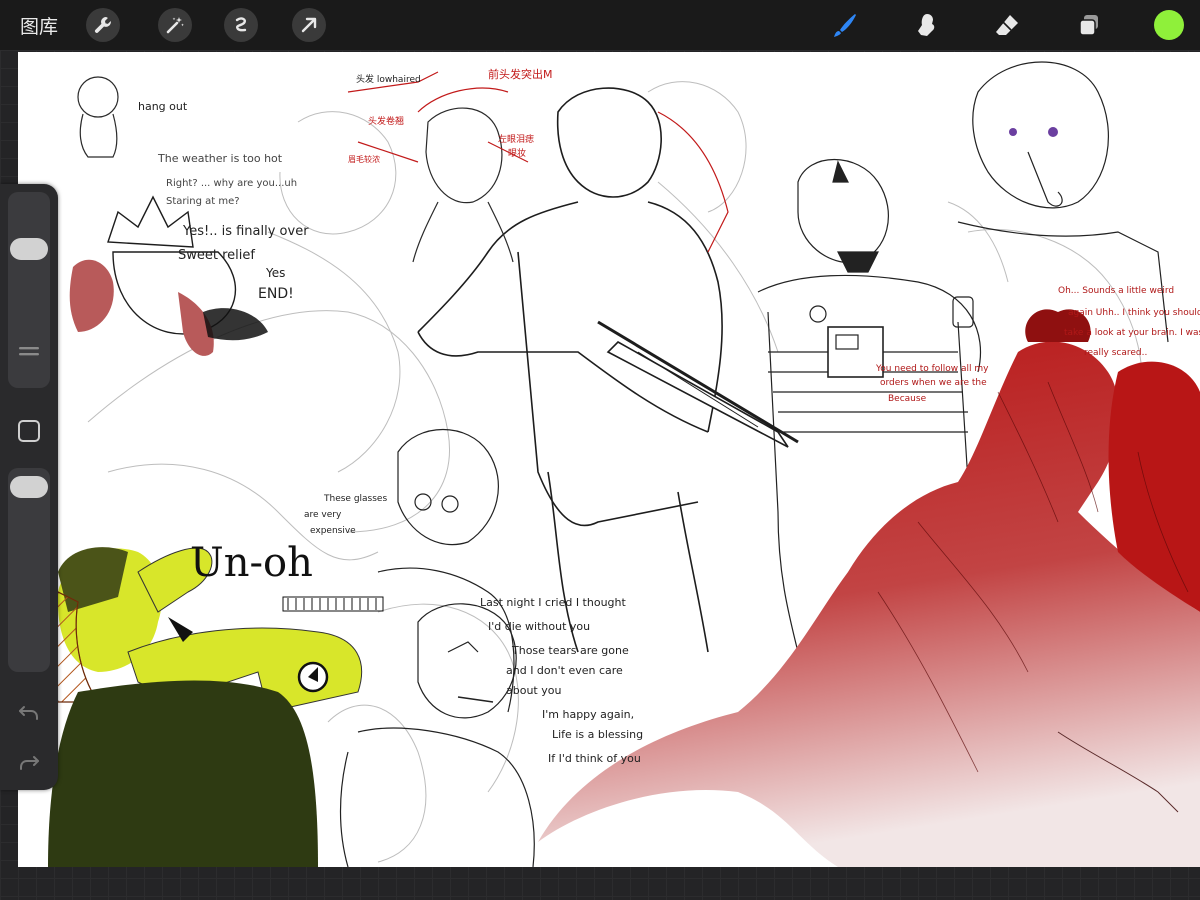 This screenshot has height=900, width=1200. What do you see at coordinates (29, 249) in the screenshot?
I see `size-slider-thumb` at bounding box center [29, 249].